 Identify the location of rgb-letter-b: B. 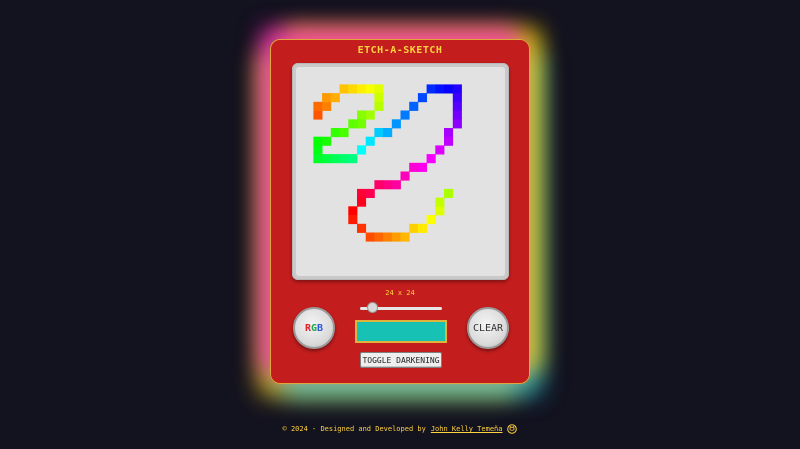
(320, 328).